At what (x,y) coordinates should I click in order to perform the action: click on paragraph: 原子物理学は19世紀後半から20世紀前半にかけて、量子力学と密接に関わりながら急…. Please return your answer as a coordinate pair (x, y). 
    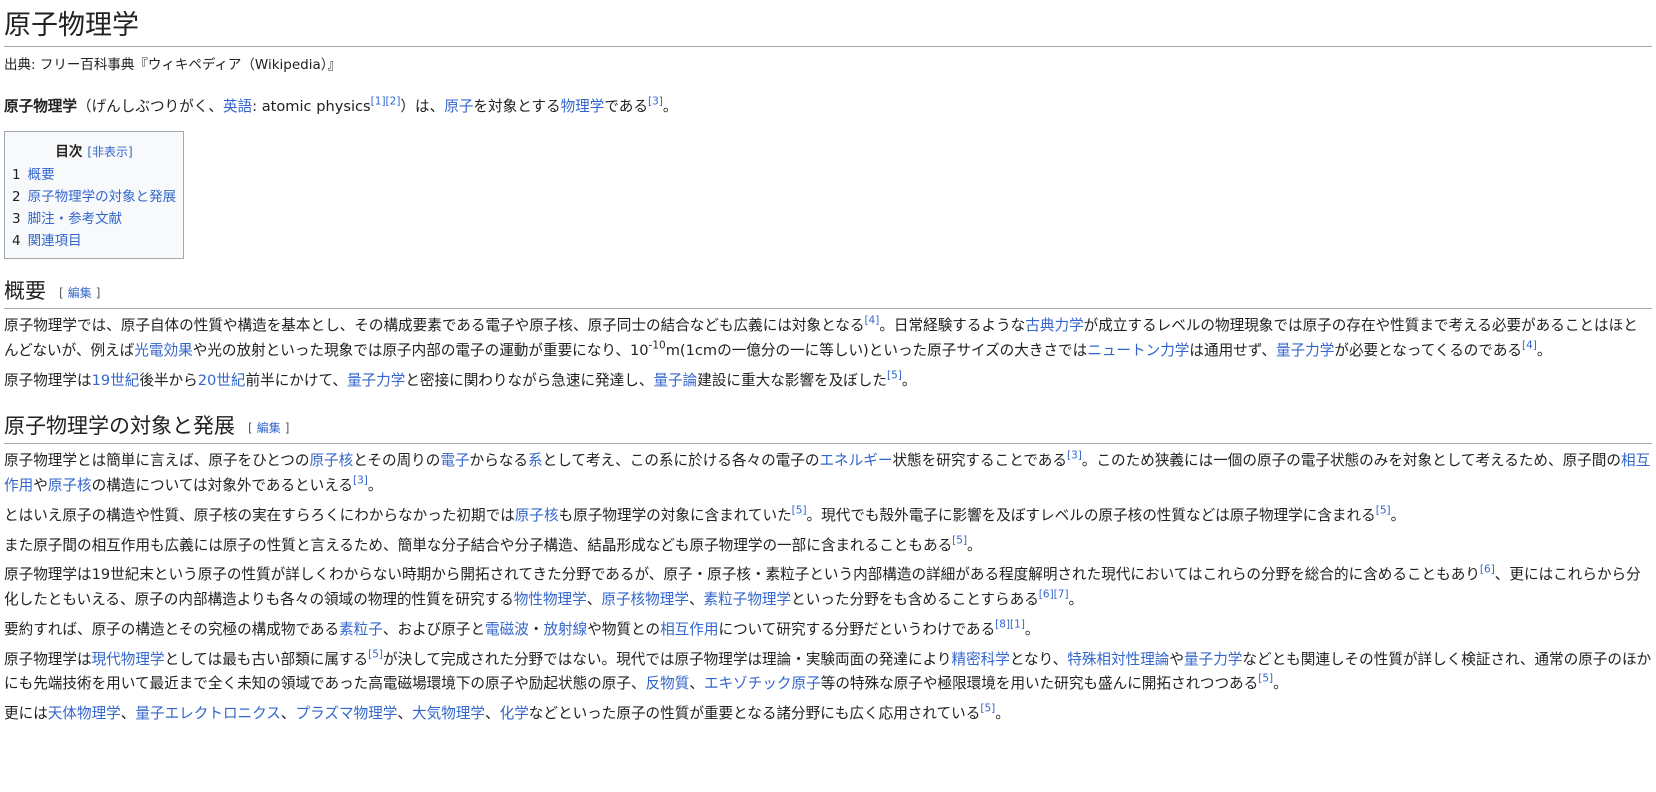
    Looking at the image, I should click on (828, 381).